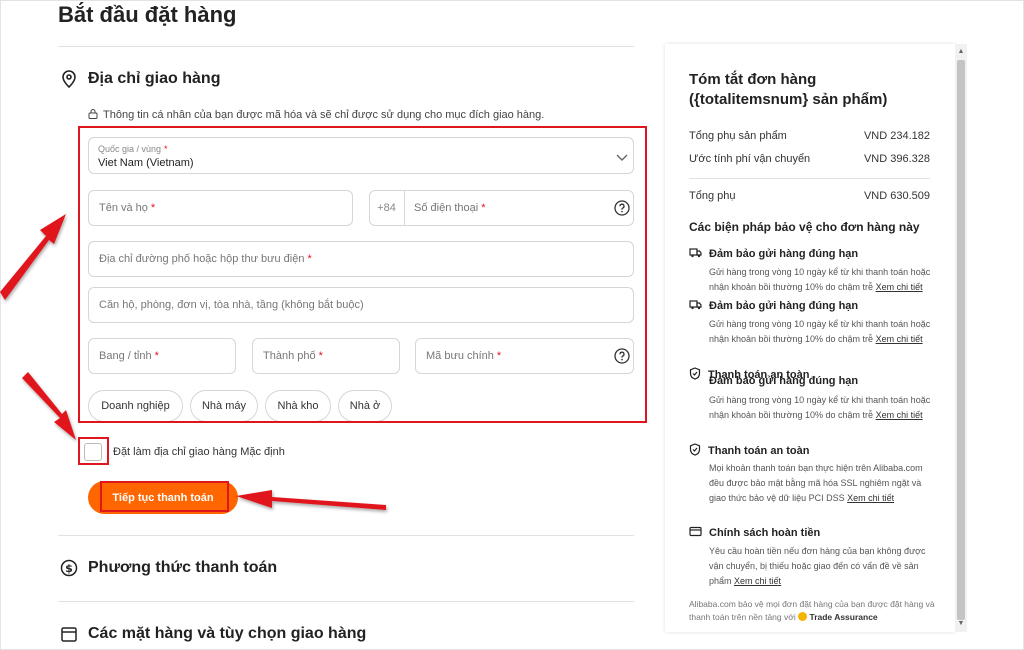 The image size is (1024, 650). What do you see at coordinates (154, 78) in the screenshot?
I see `shipping-section-title: Địa chỉ giao hàng` at bounding box center [154, 78].